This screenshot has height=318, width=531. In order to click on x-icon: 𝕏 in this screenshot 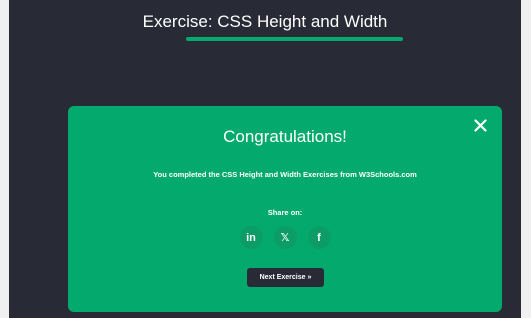, I will do `click(285, 238)`.